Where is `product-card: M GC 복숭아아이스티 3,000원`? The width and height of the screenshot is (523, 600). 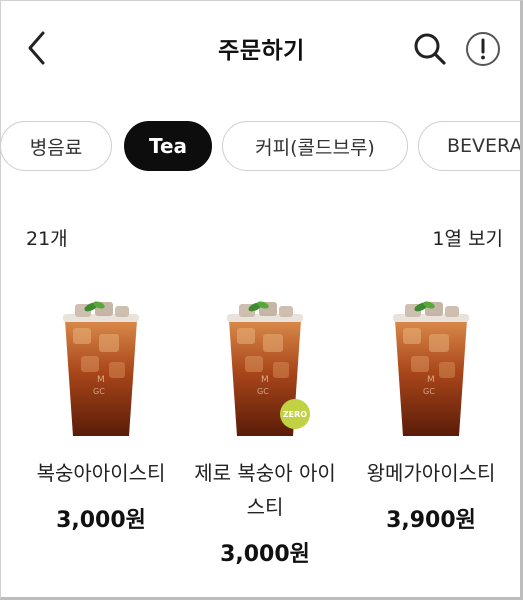 product-card: M GC 복숭아아이스티 3,000원 is located at coordinates (101, 412).